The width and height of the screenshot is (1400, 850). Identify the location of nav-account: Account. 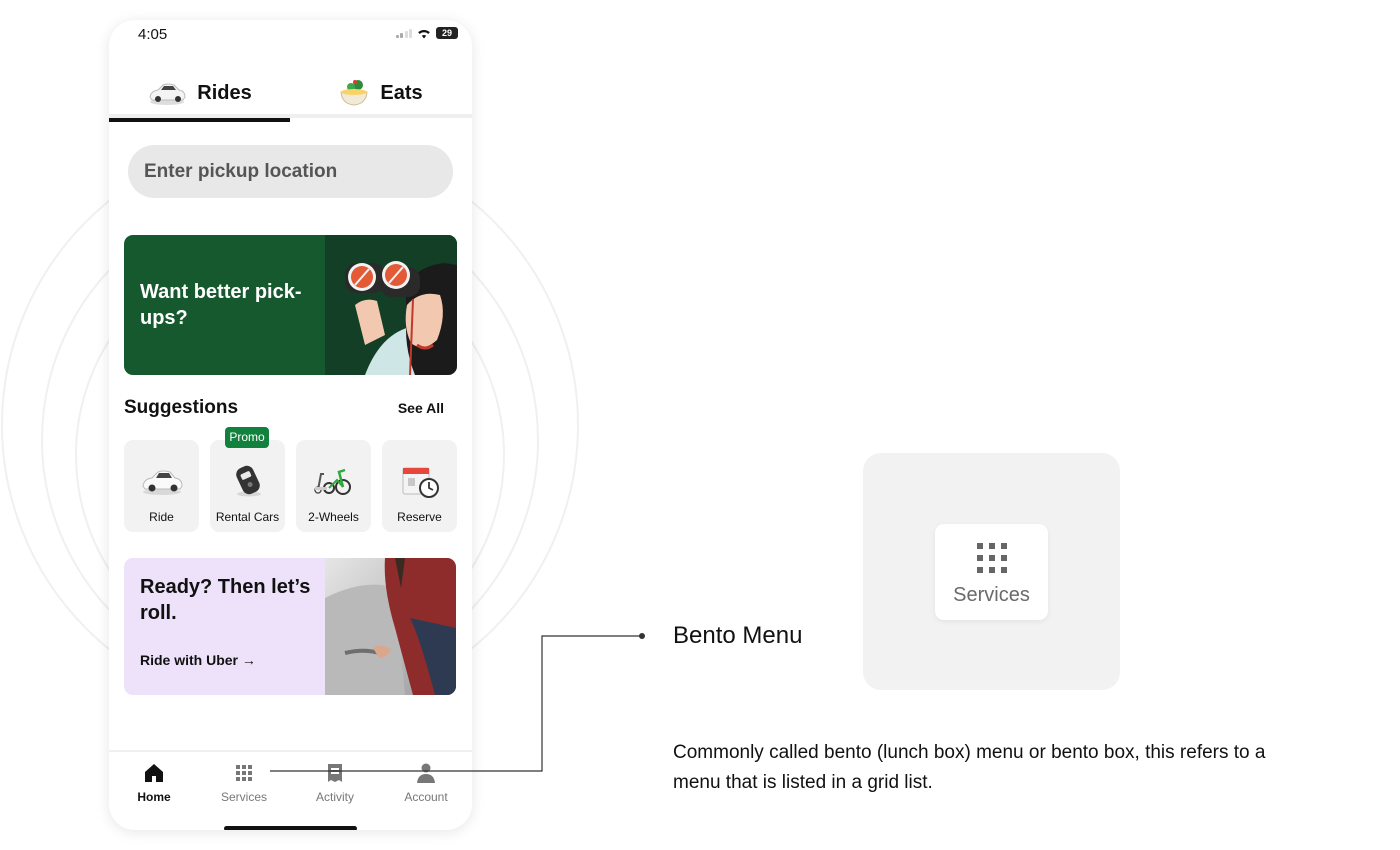
(426, 783).